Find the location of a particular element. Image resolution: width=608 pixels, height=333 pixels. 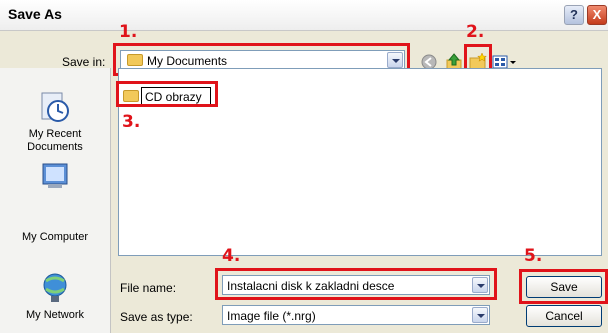

annotation-number-2: 2. is located at coordinates (475, 32).